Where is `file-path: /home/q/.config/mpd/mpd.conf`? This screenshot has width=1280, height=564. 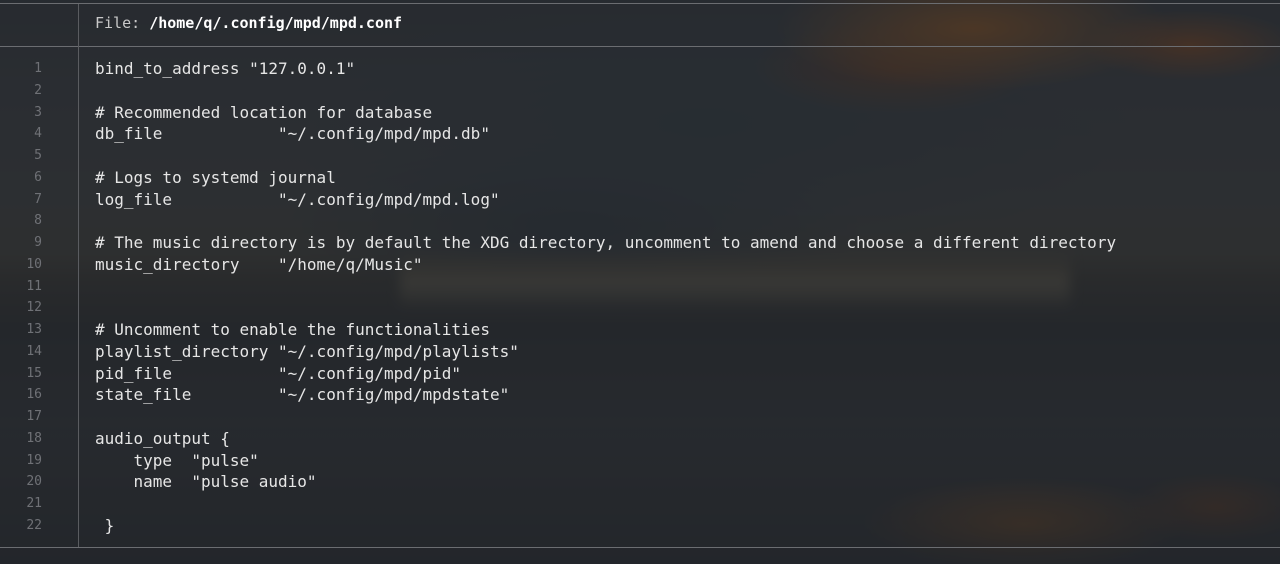 file-path: /home/q/.config/mpd/mpd.conf is located at coordinates (276, 23).